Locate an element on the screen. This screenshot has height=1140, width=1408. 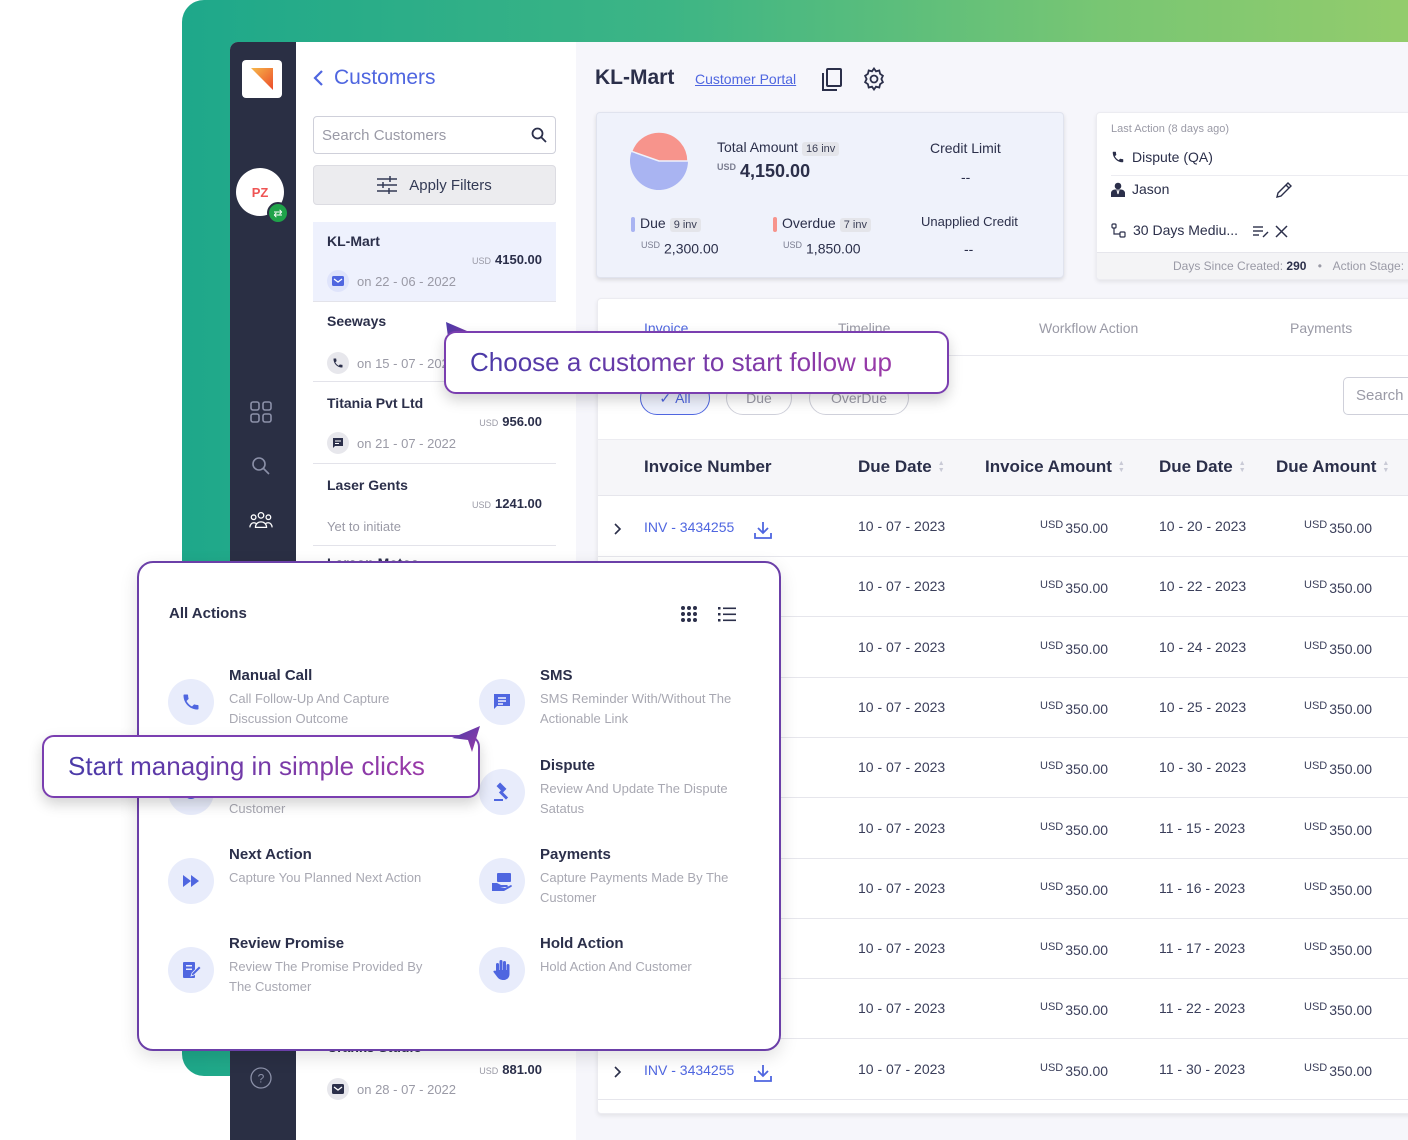
callout-choose-customer: Choose a customer to start follow up is located at coordinates (696, 362).